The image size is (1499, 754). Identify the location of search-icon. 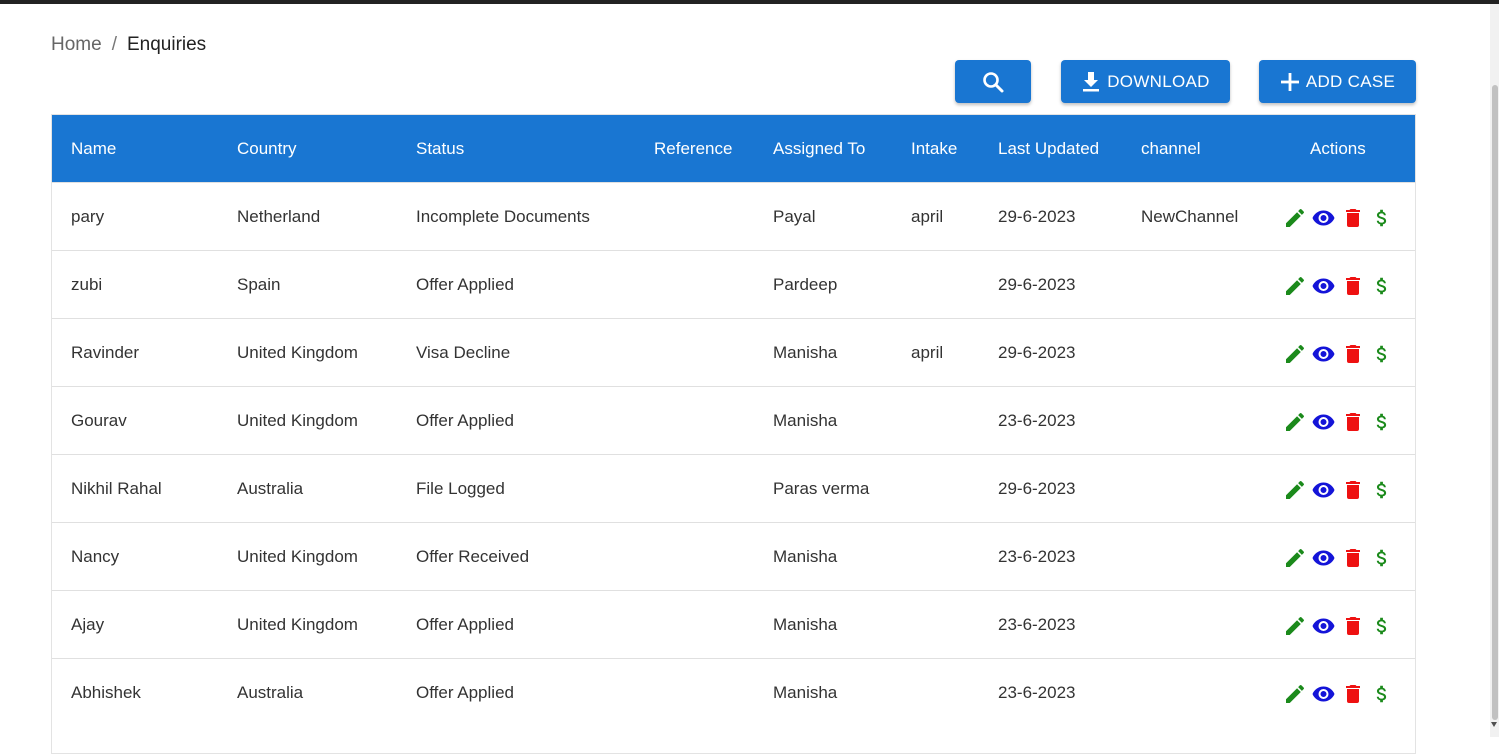
(993, 82).